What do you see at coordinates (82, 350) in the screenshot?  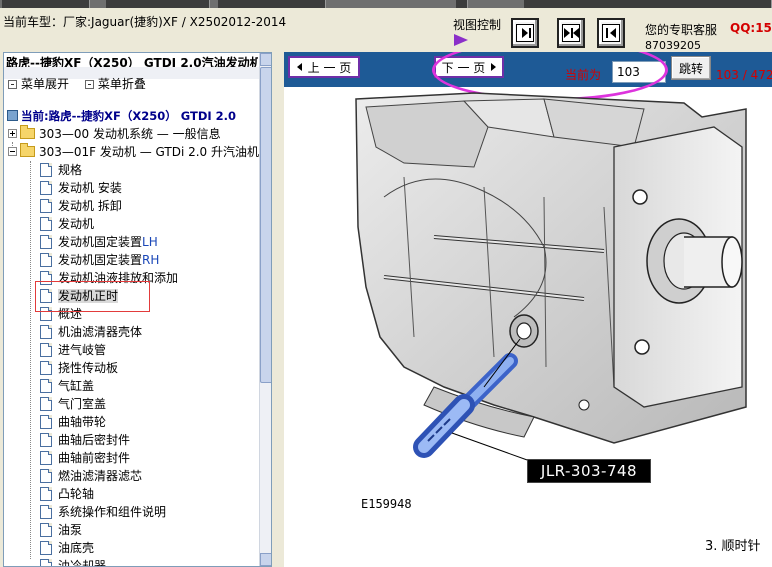 I see `tree-item-label: 进气岐管` at bounding box center [82, 350].